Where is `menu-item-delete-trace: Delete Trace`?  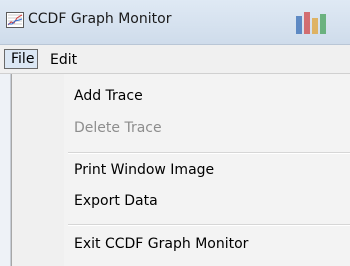
menu-item-delete-trace: Delete Trace is located at coordinates (118, 128).